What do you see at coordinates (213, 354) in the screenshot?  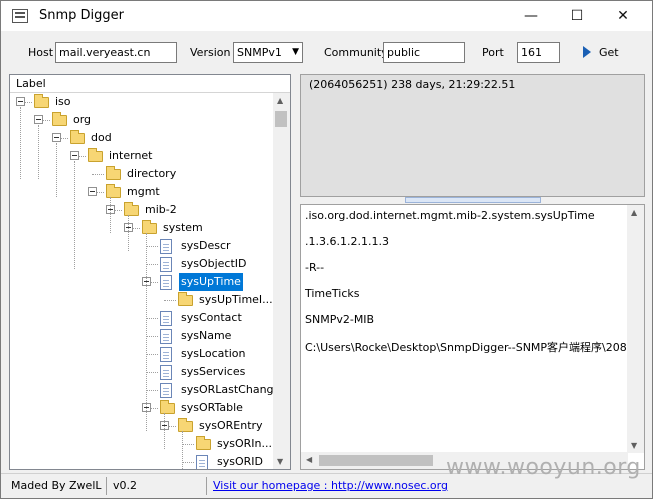 I see `tree-node-label: sysLocation` at bounding box center [213, 354].